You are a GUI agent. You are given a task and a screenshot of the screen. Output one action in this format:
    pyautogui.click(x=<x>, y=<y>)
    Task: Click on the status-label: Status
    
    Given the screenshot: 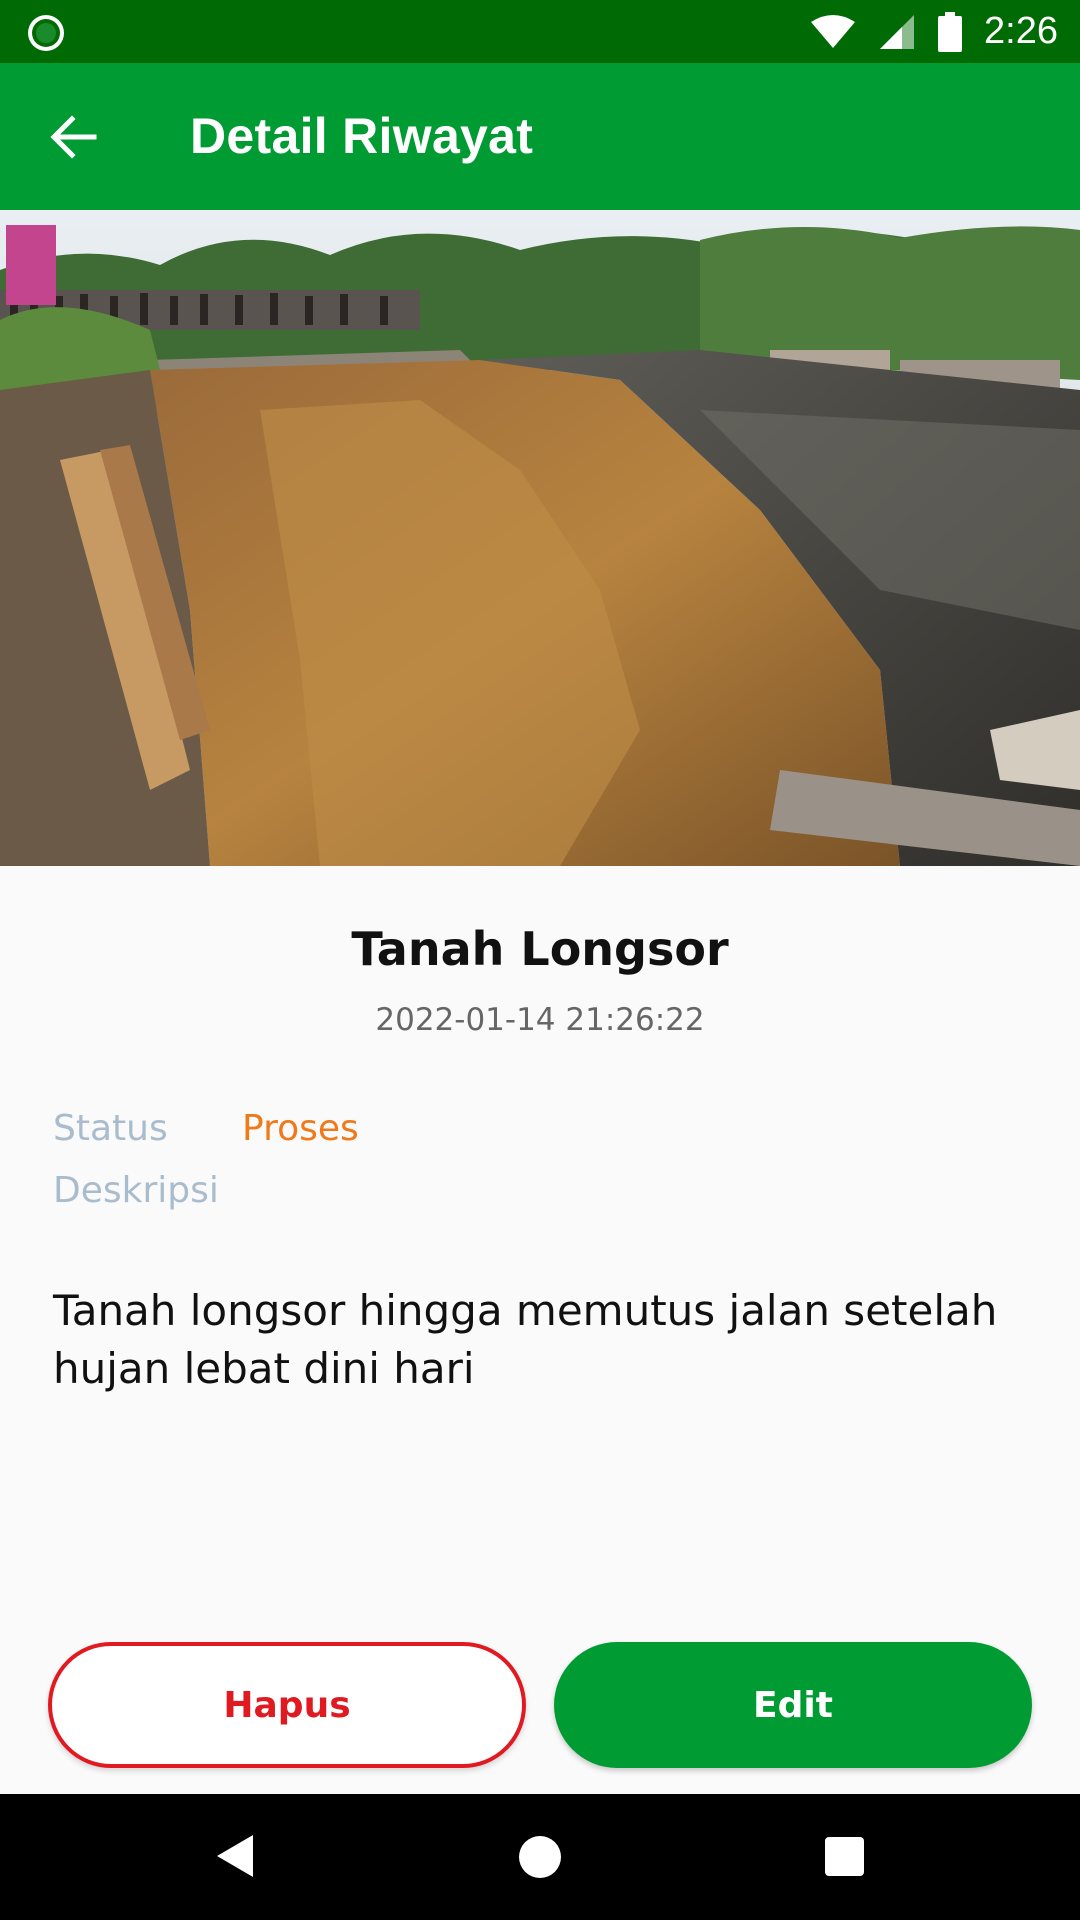 What is the action you would take?
    pyautogui.click(x=110, y=1128)
    